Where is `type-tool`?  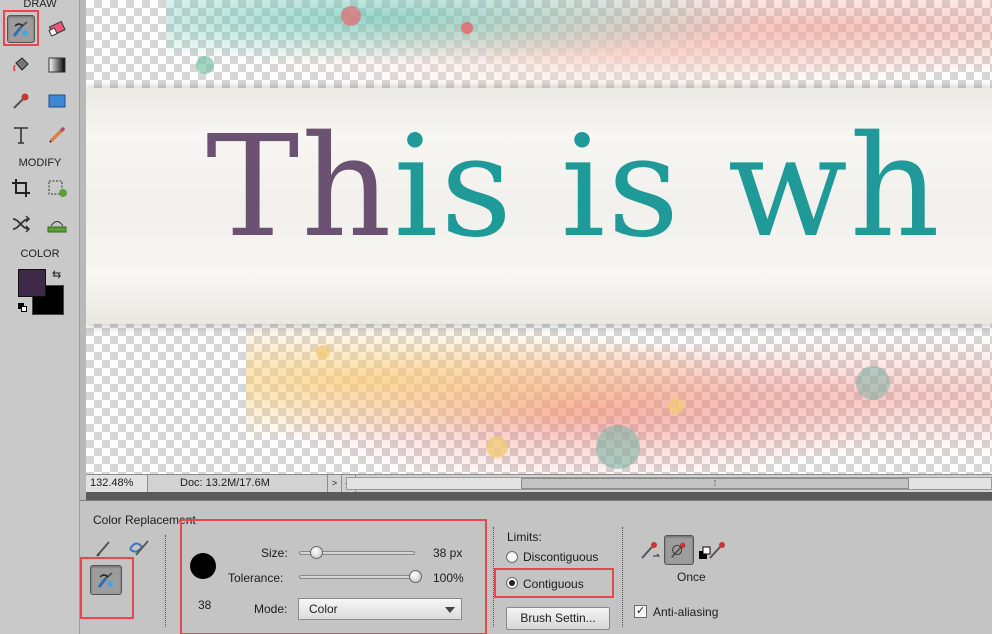
type-tool is located at coordinates (21, 135).